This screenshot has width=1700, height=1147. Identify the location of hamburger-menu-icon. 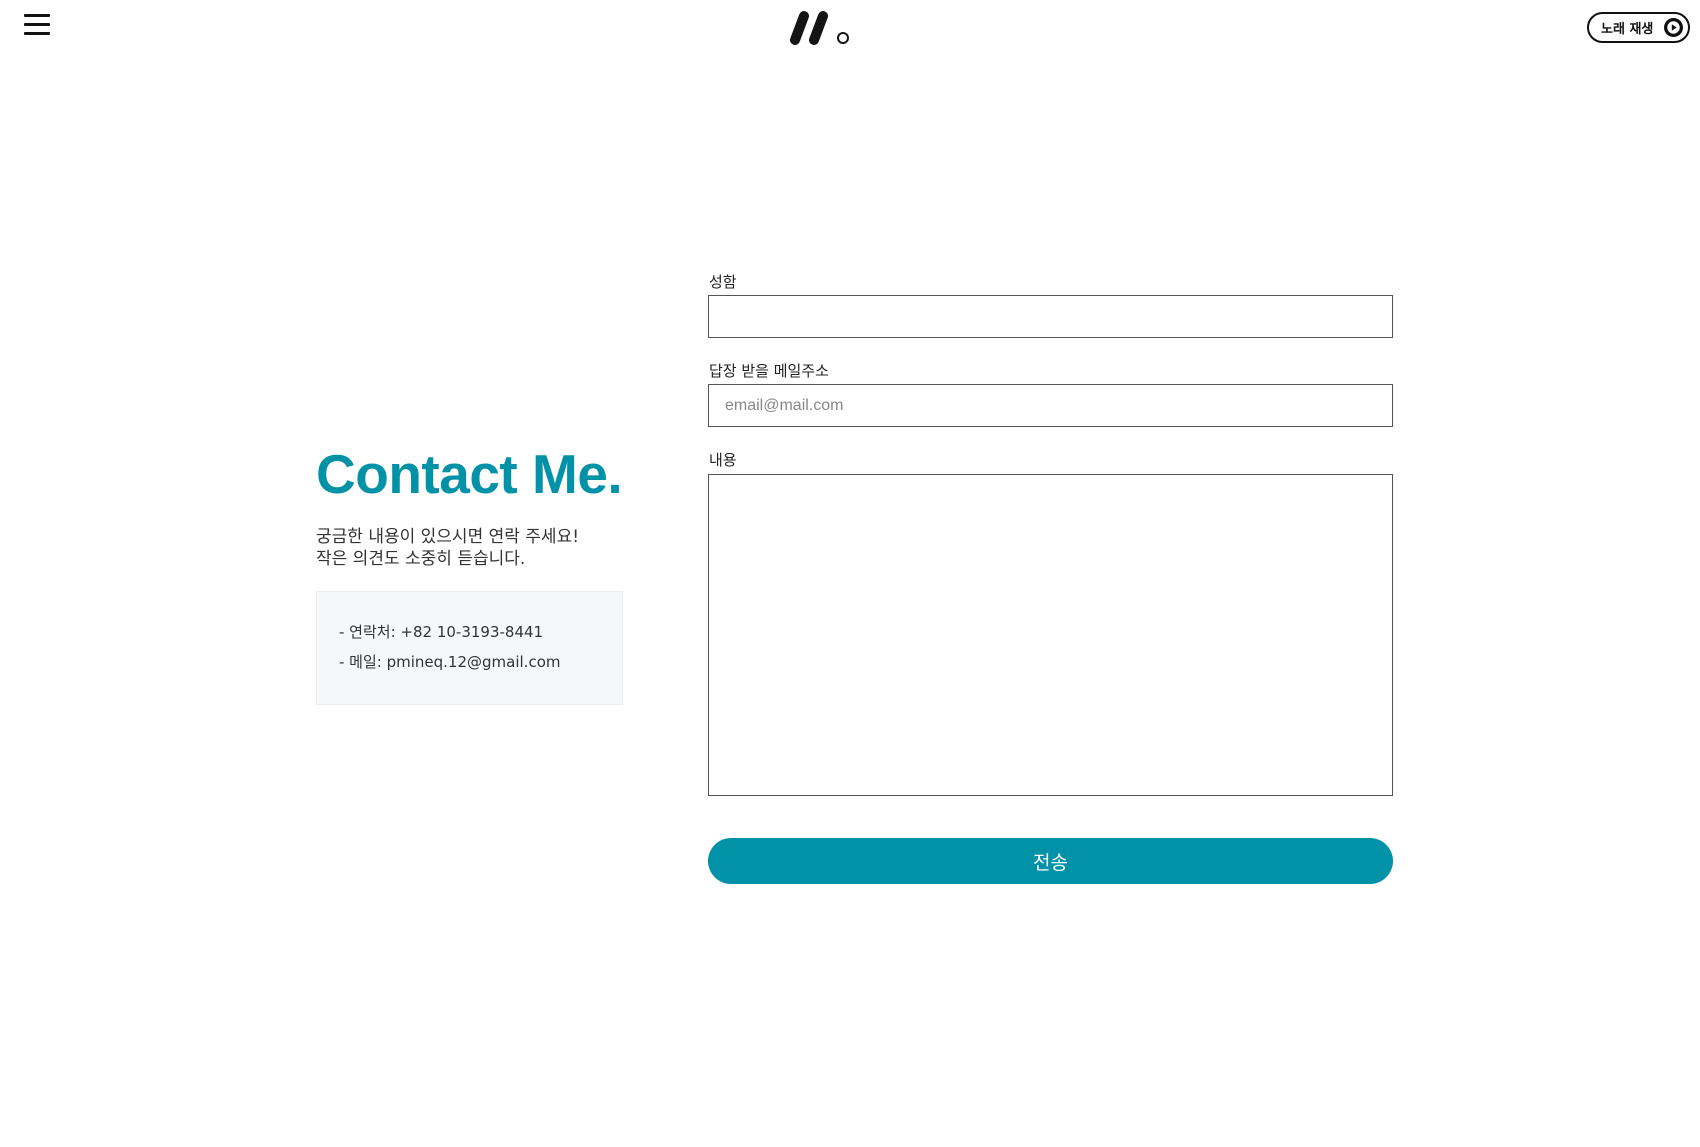
(37, 15).